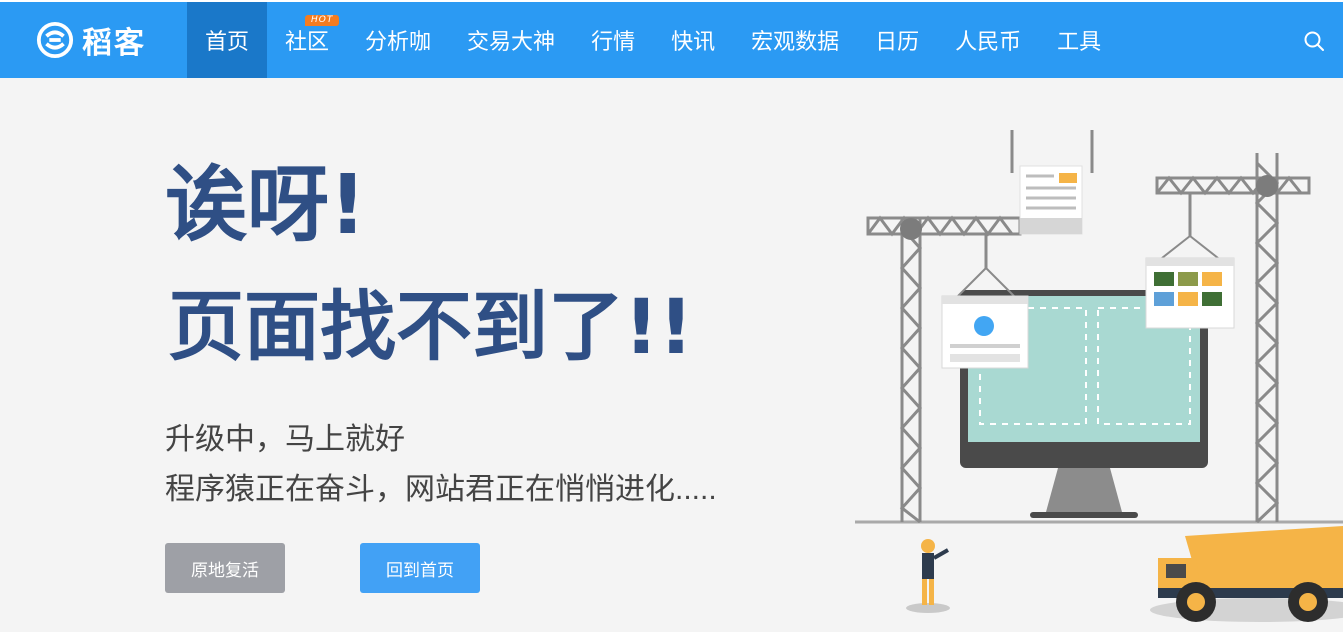  I want to click on nav-item-newsflash: 快讯, so click(693, 40).